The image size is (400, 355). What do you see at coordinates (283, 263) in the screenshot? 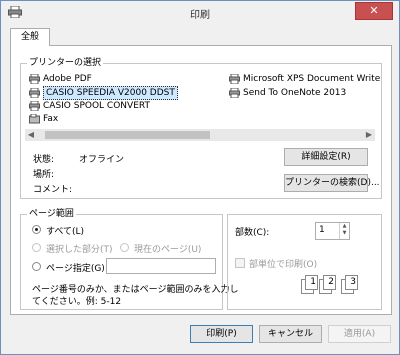
I see `collate-label: 部単位で印刷(O)` at bounding box center [283, 263].